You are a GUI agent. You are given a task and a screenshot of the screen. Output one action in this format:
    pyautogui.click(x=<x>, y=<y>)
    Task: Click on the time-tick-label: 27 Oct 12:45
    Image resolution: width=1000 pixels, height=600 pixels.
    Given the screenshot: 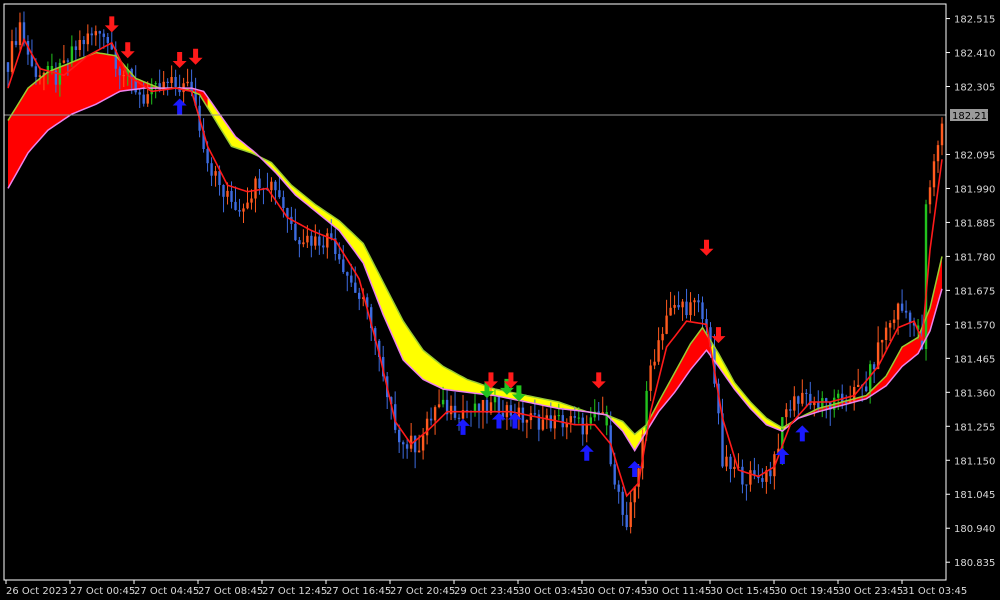 What is the action you would take?
    pyautogui.click(x=294, y=591)
    